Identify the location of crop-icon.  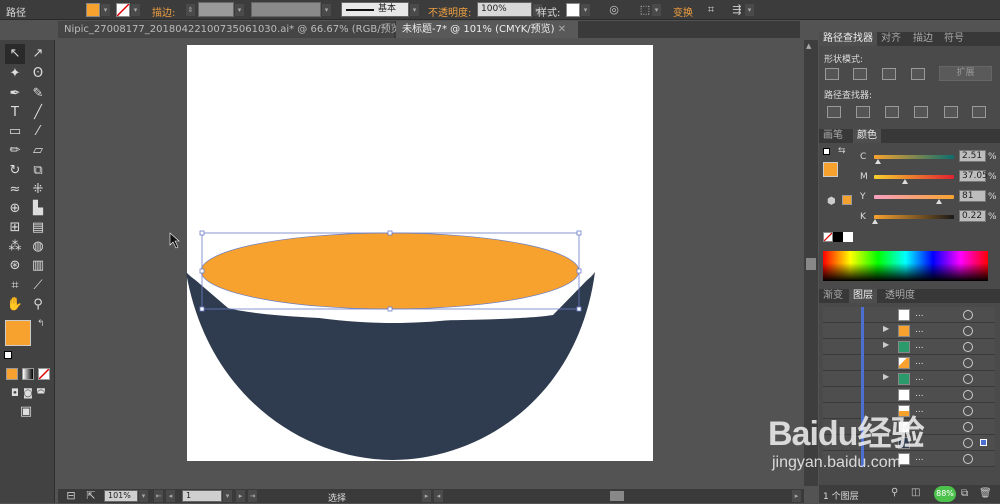
(921, 112).